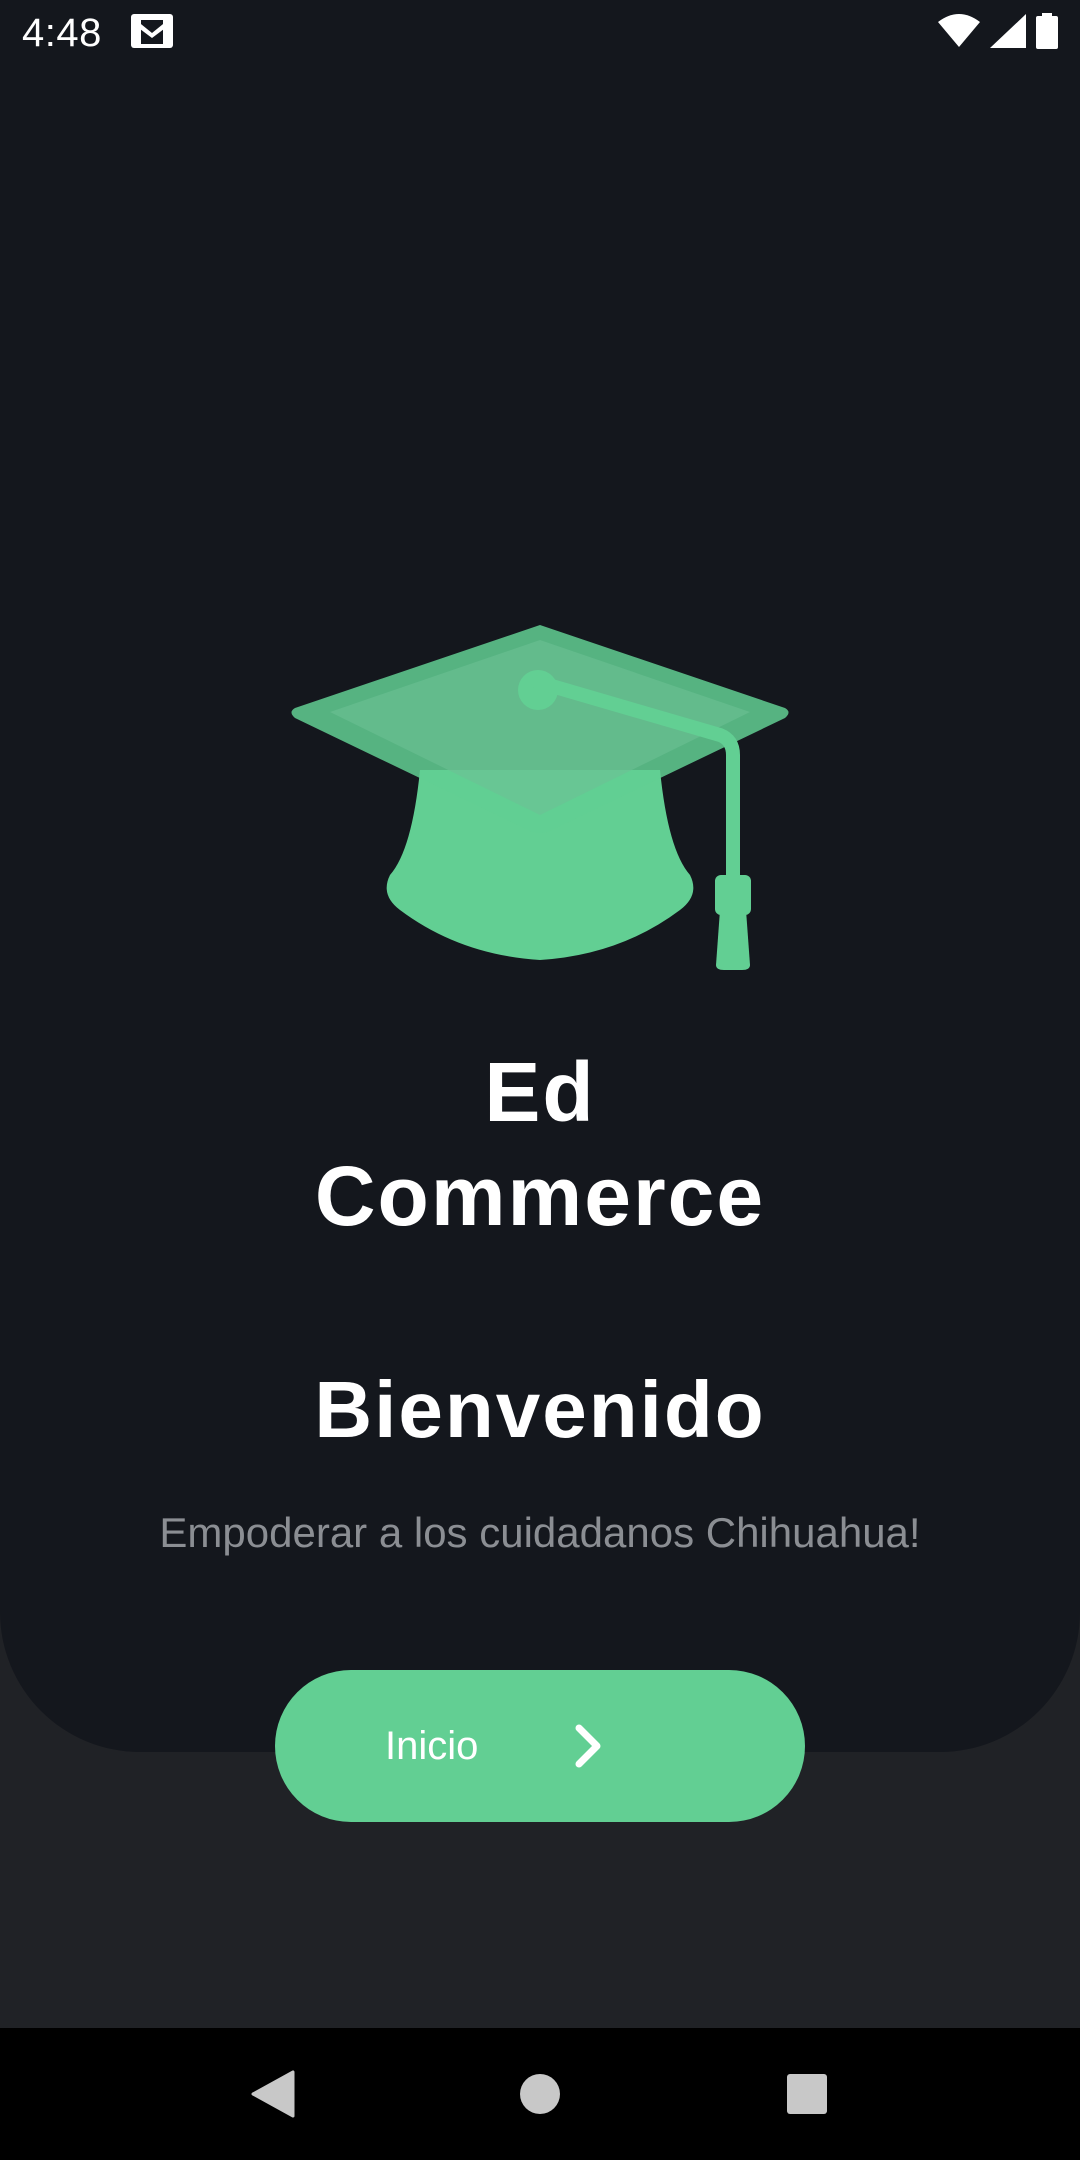 This screenshot has height=2160, width=1080. I want to click on gmail-icon, so click(152, 33).